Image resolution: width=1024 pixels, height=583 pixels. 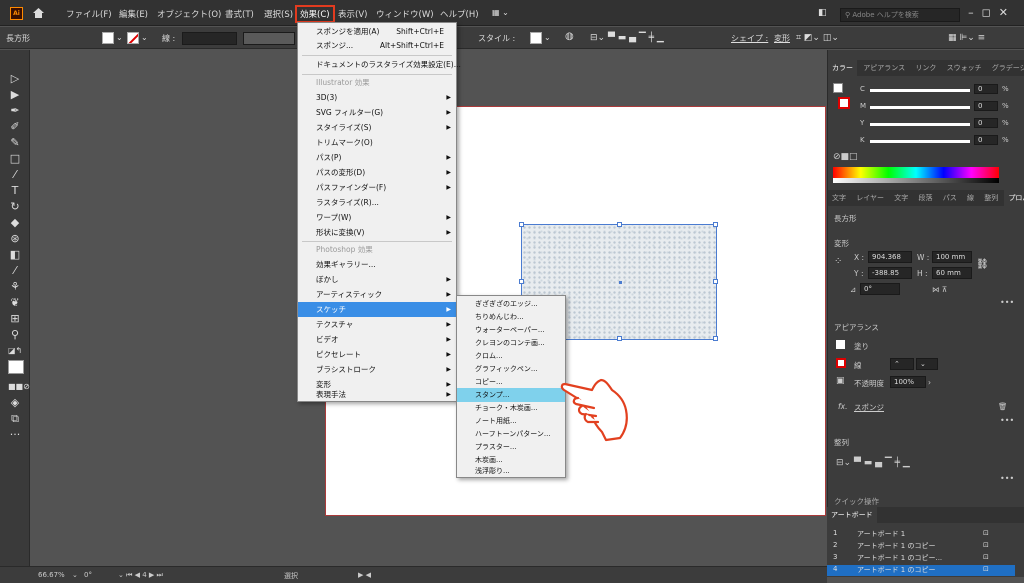 What do you see at coordinates (133, 38) in the screenshot?
I see `stroke-swatch` at bounding box center [133, 38].